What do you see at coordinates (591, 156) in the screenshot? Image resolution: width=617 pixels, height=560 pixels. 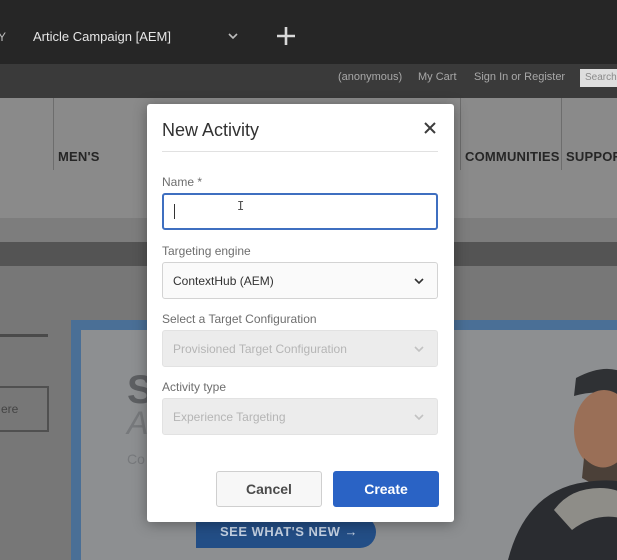 I see `nav-item-support: SUPPOR` at bounding box center [591, 156].